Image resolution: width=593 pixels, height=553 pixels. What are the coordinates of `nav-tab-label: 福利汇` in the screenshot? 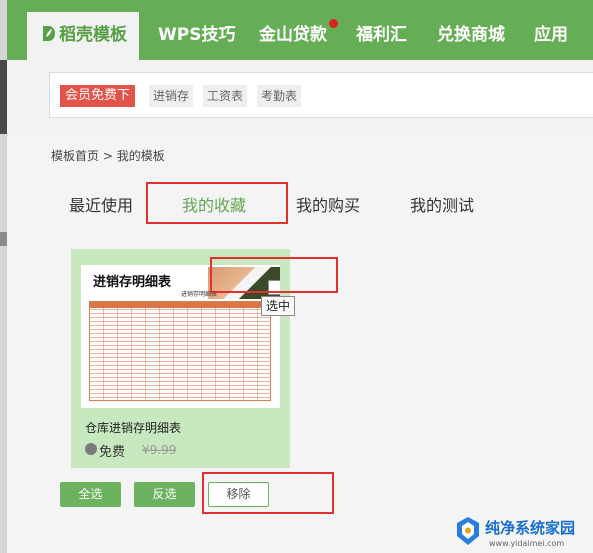 It's located at (381, 35).